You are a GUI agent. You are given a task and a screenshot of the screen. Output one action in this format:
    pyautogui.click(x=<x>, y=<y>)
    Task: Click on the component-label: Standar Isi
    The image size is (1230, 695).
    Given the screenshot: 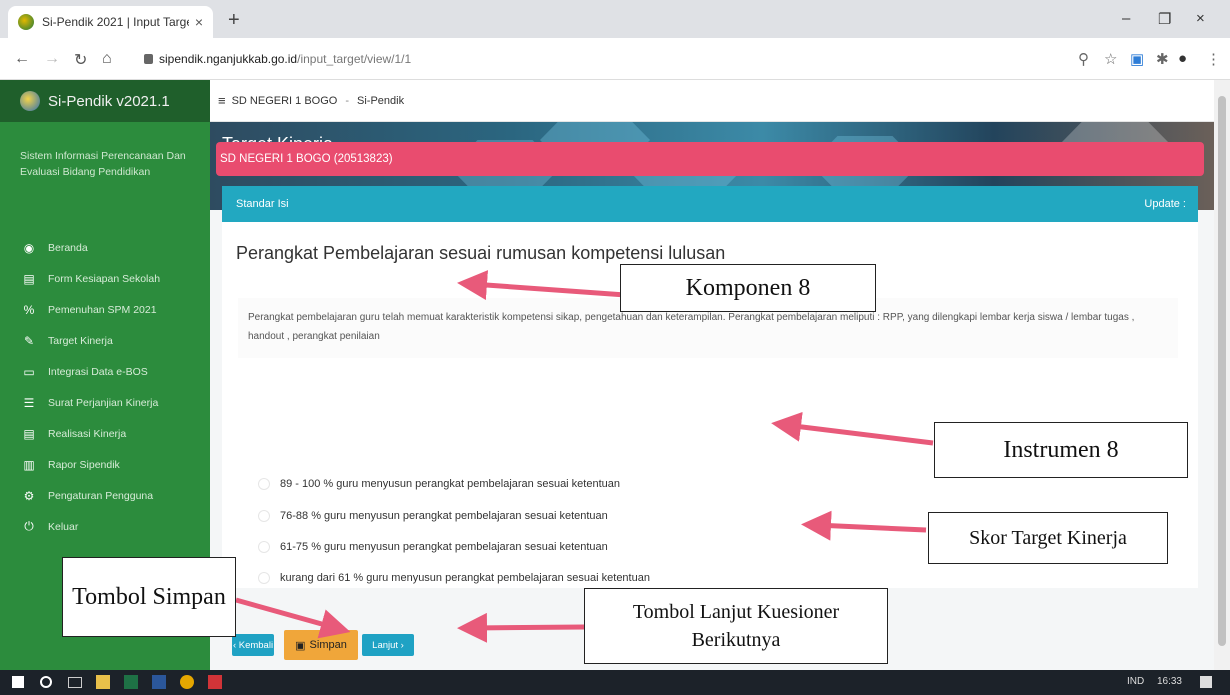 What is the action you would take?
    pyautogui.click(x=262, y=204)
    